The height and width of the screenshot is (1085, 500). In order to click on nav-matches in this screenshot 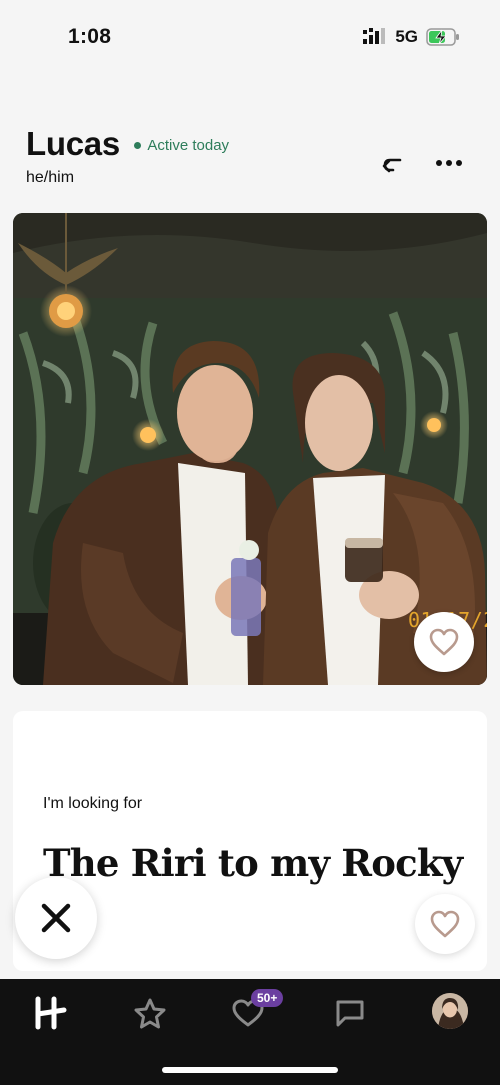, I will do `click(350, 1013)`.